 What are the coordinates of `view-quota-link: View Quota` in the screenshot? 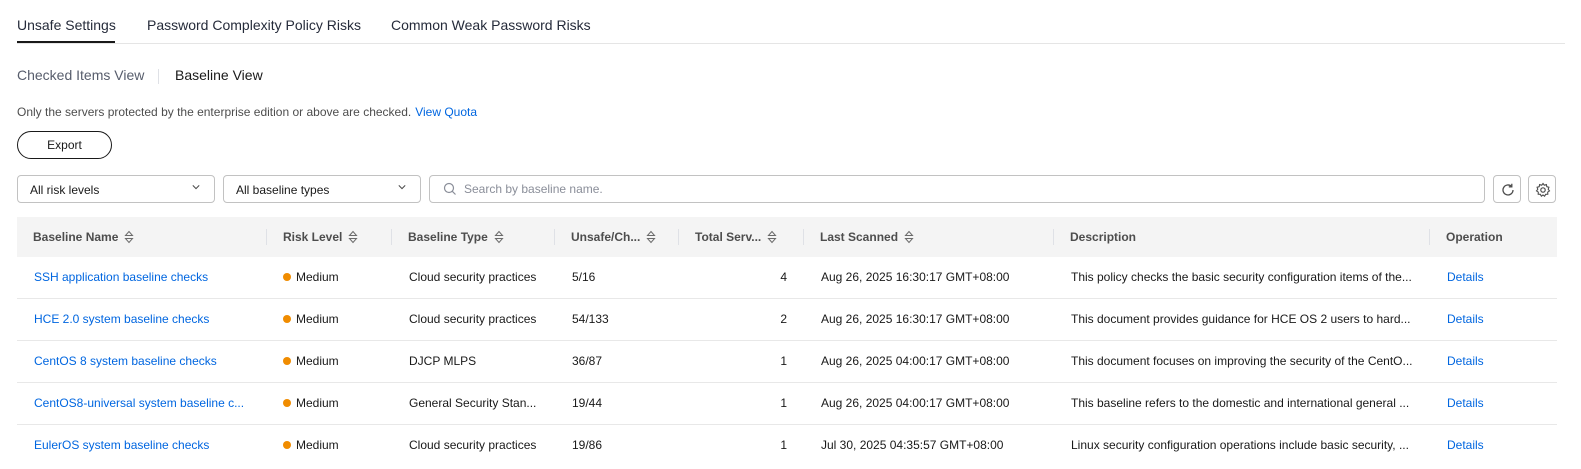 It's located at (446, 112).